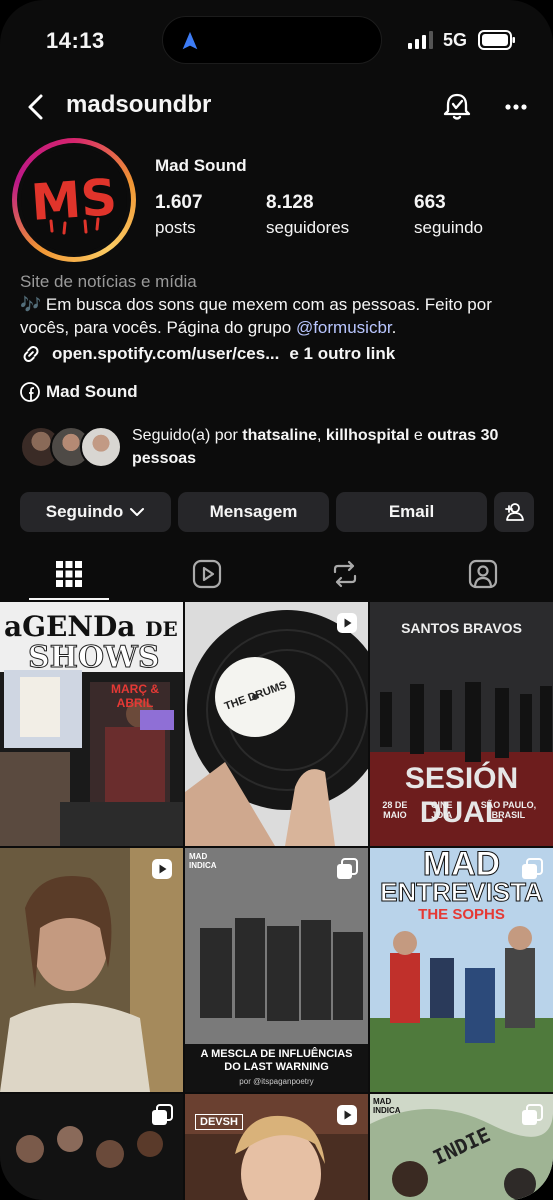 The image size is (553, 1200). Describe the element at coordinates (207, 574) in the screenshot. I see `reels-tab-icon` at that location.